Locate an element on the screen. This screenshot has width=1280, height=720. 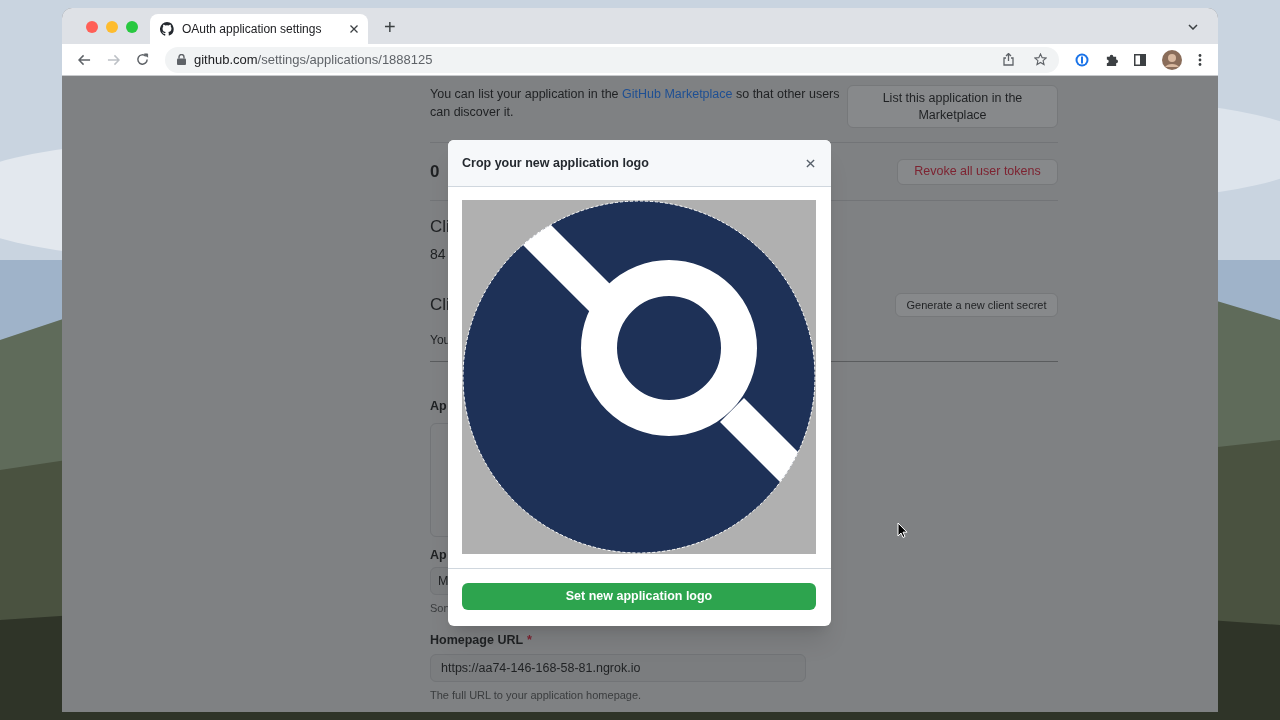
back-icon is located at coordinates (84, 59).